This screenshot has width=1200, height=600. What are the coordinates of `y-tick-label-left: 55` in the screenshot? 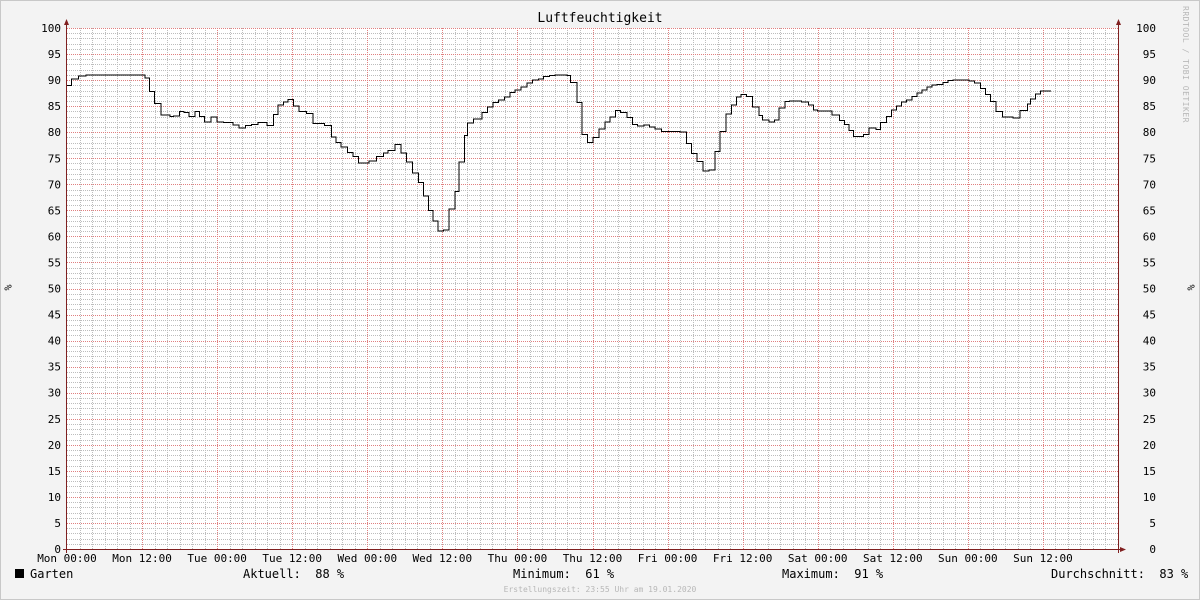 It's located at (54, 262).